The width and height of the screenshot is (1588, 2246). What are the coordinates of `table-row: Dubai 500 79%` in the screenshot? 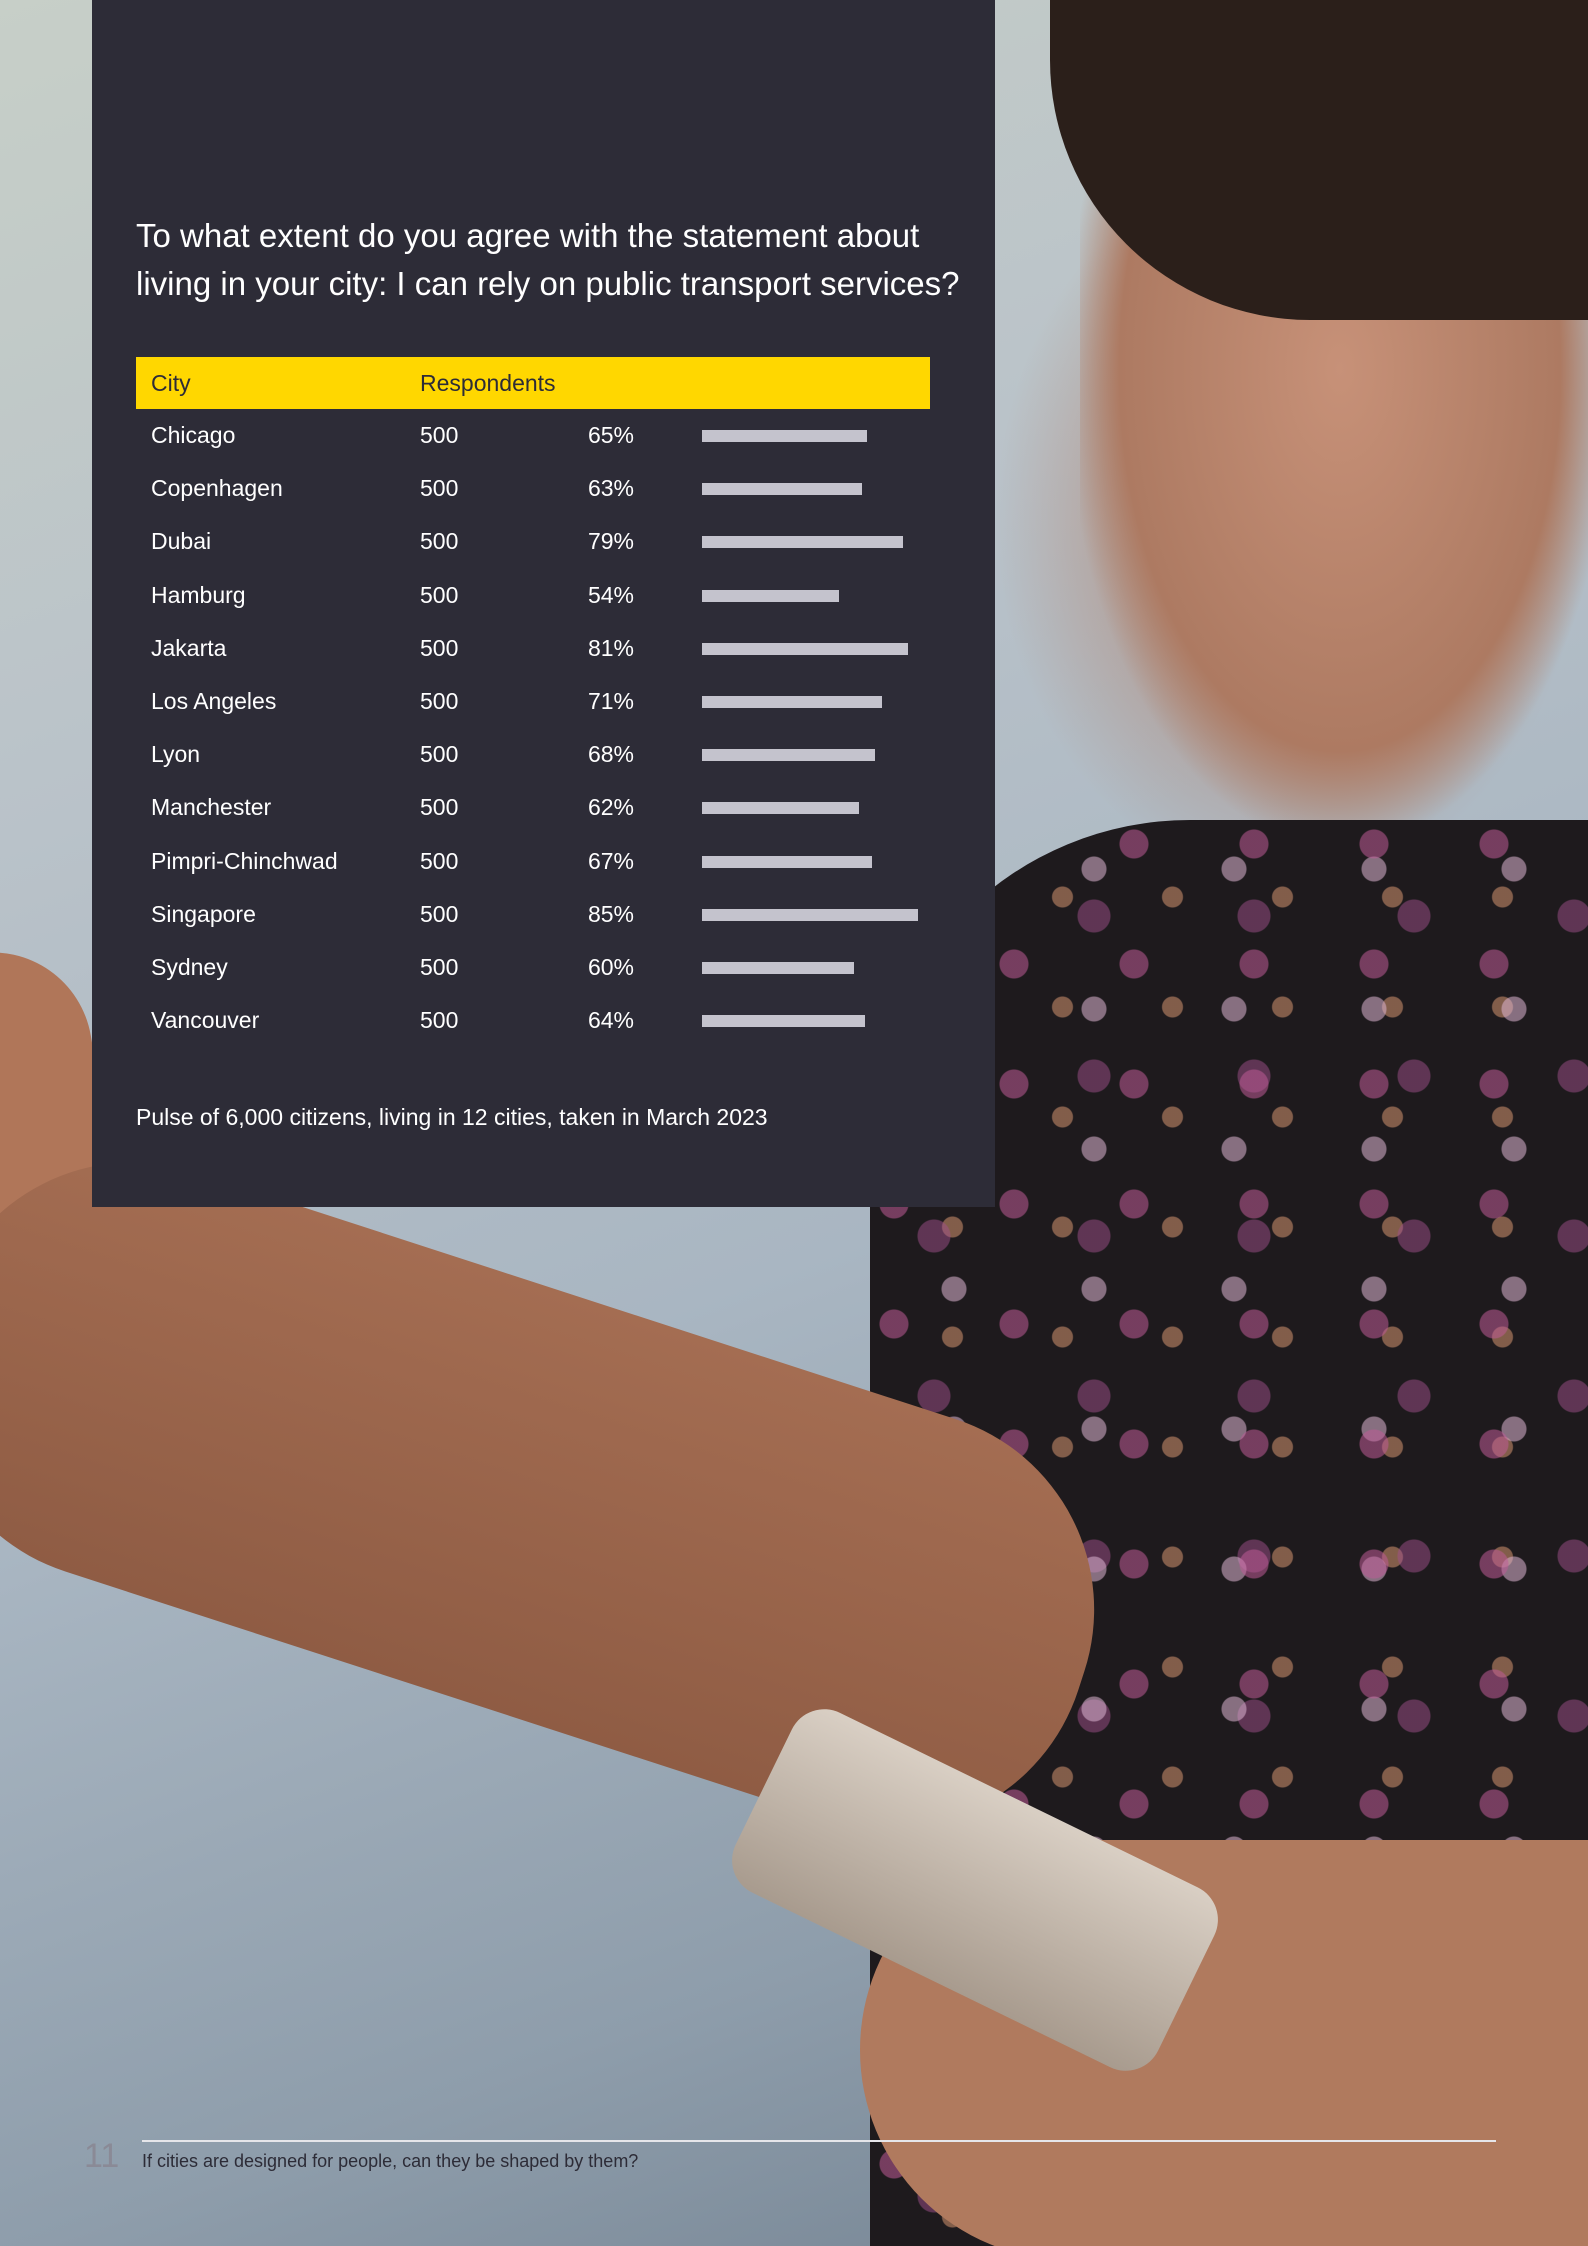 It's located at (533, 541).